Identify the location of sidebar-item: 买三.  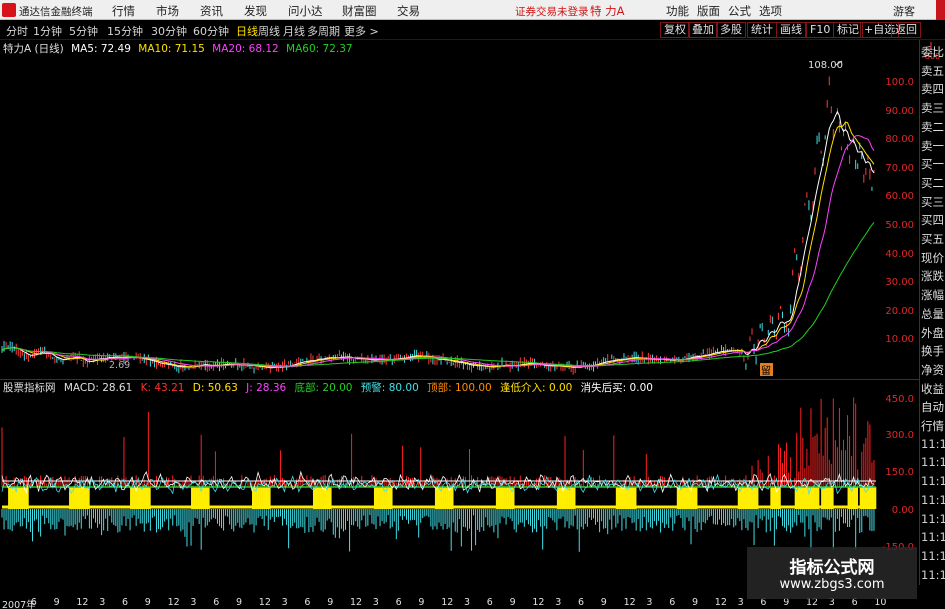
(932, 202).